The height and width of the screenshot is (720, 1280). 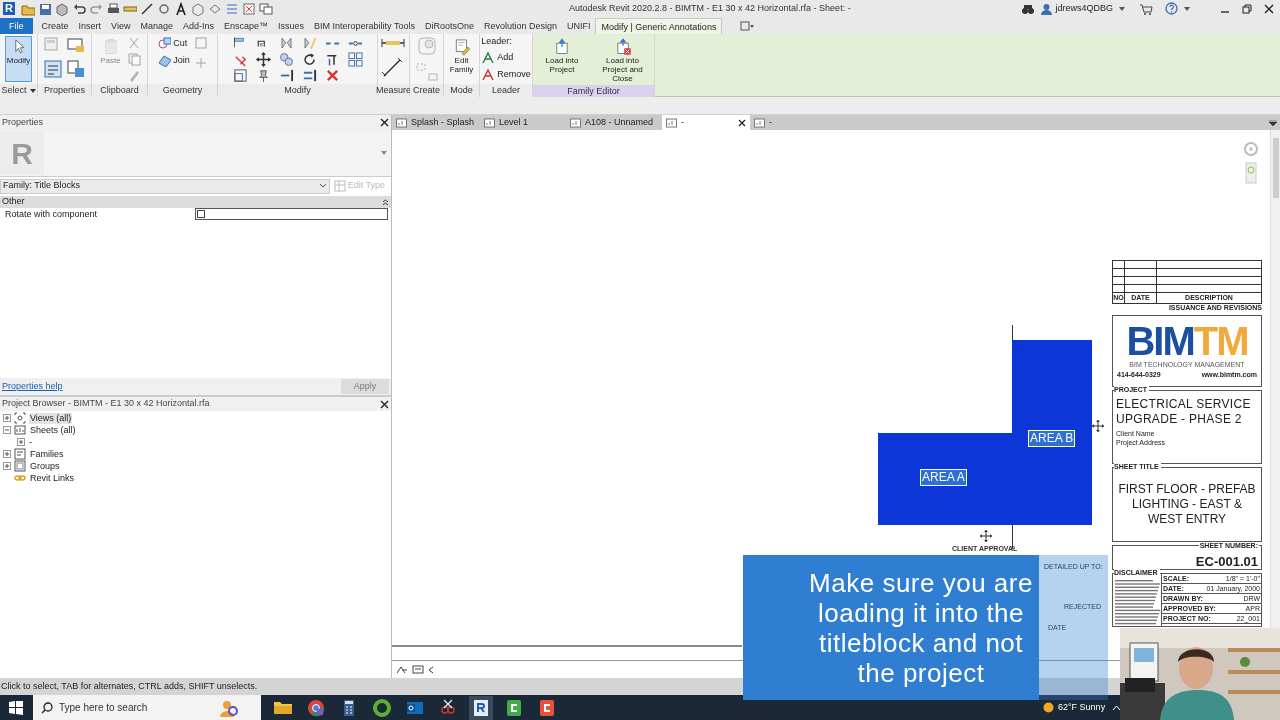 I want to click on ribbon-tab: Modify | Generic Annotations, so click(x=659, y=26).